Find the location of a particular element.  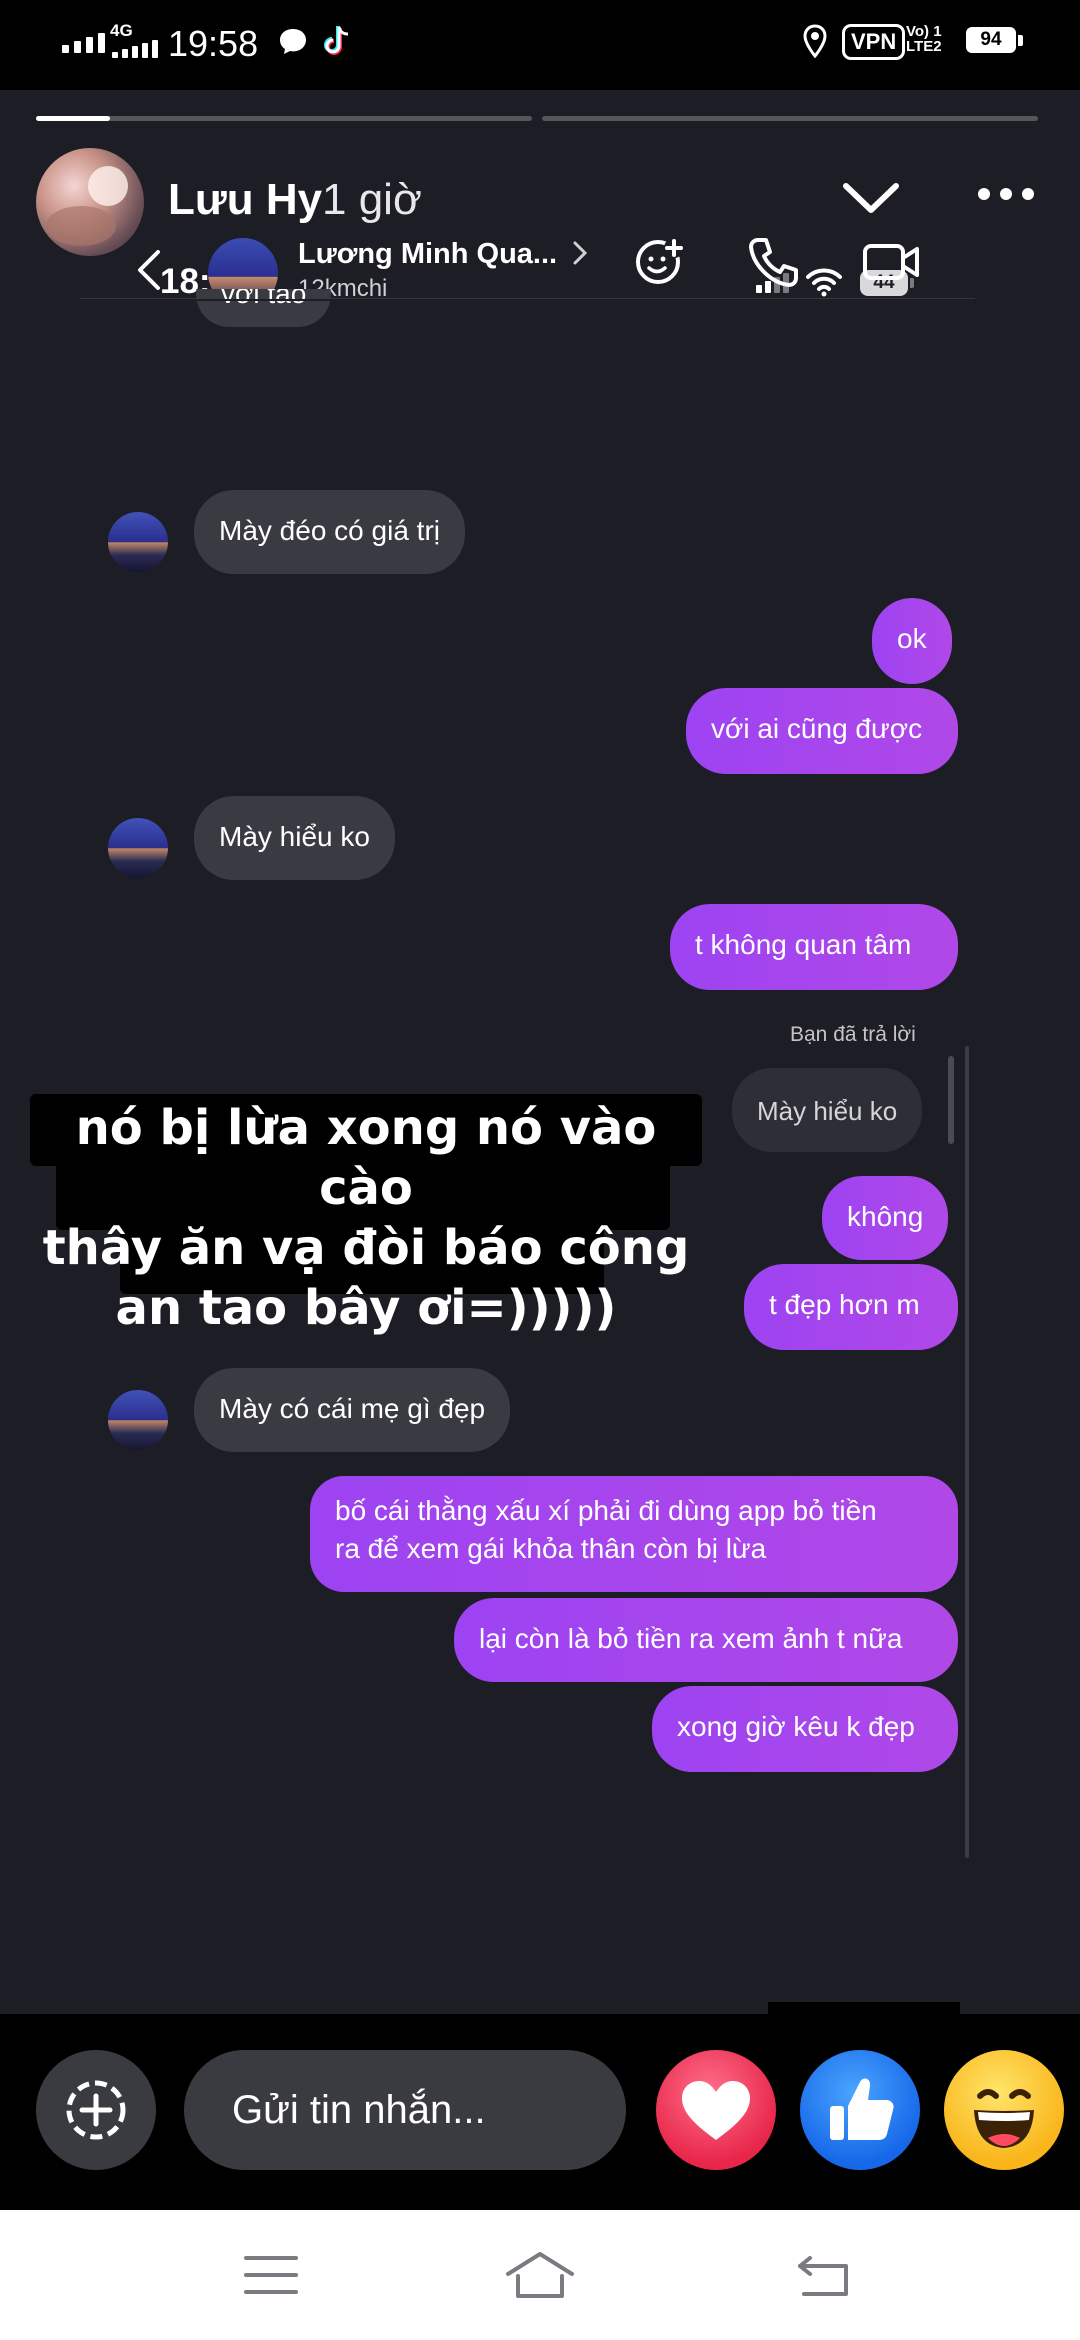

home-icon is located at coordinates (540, 2275).